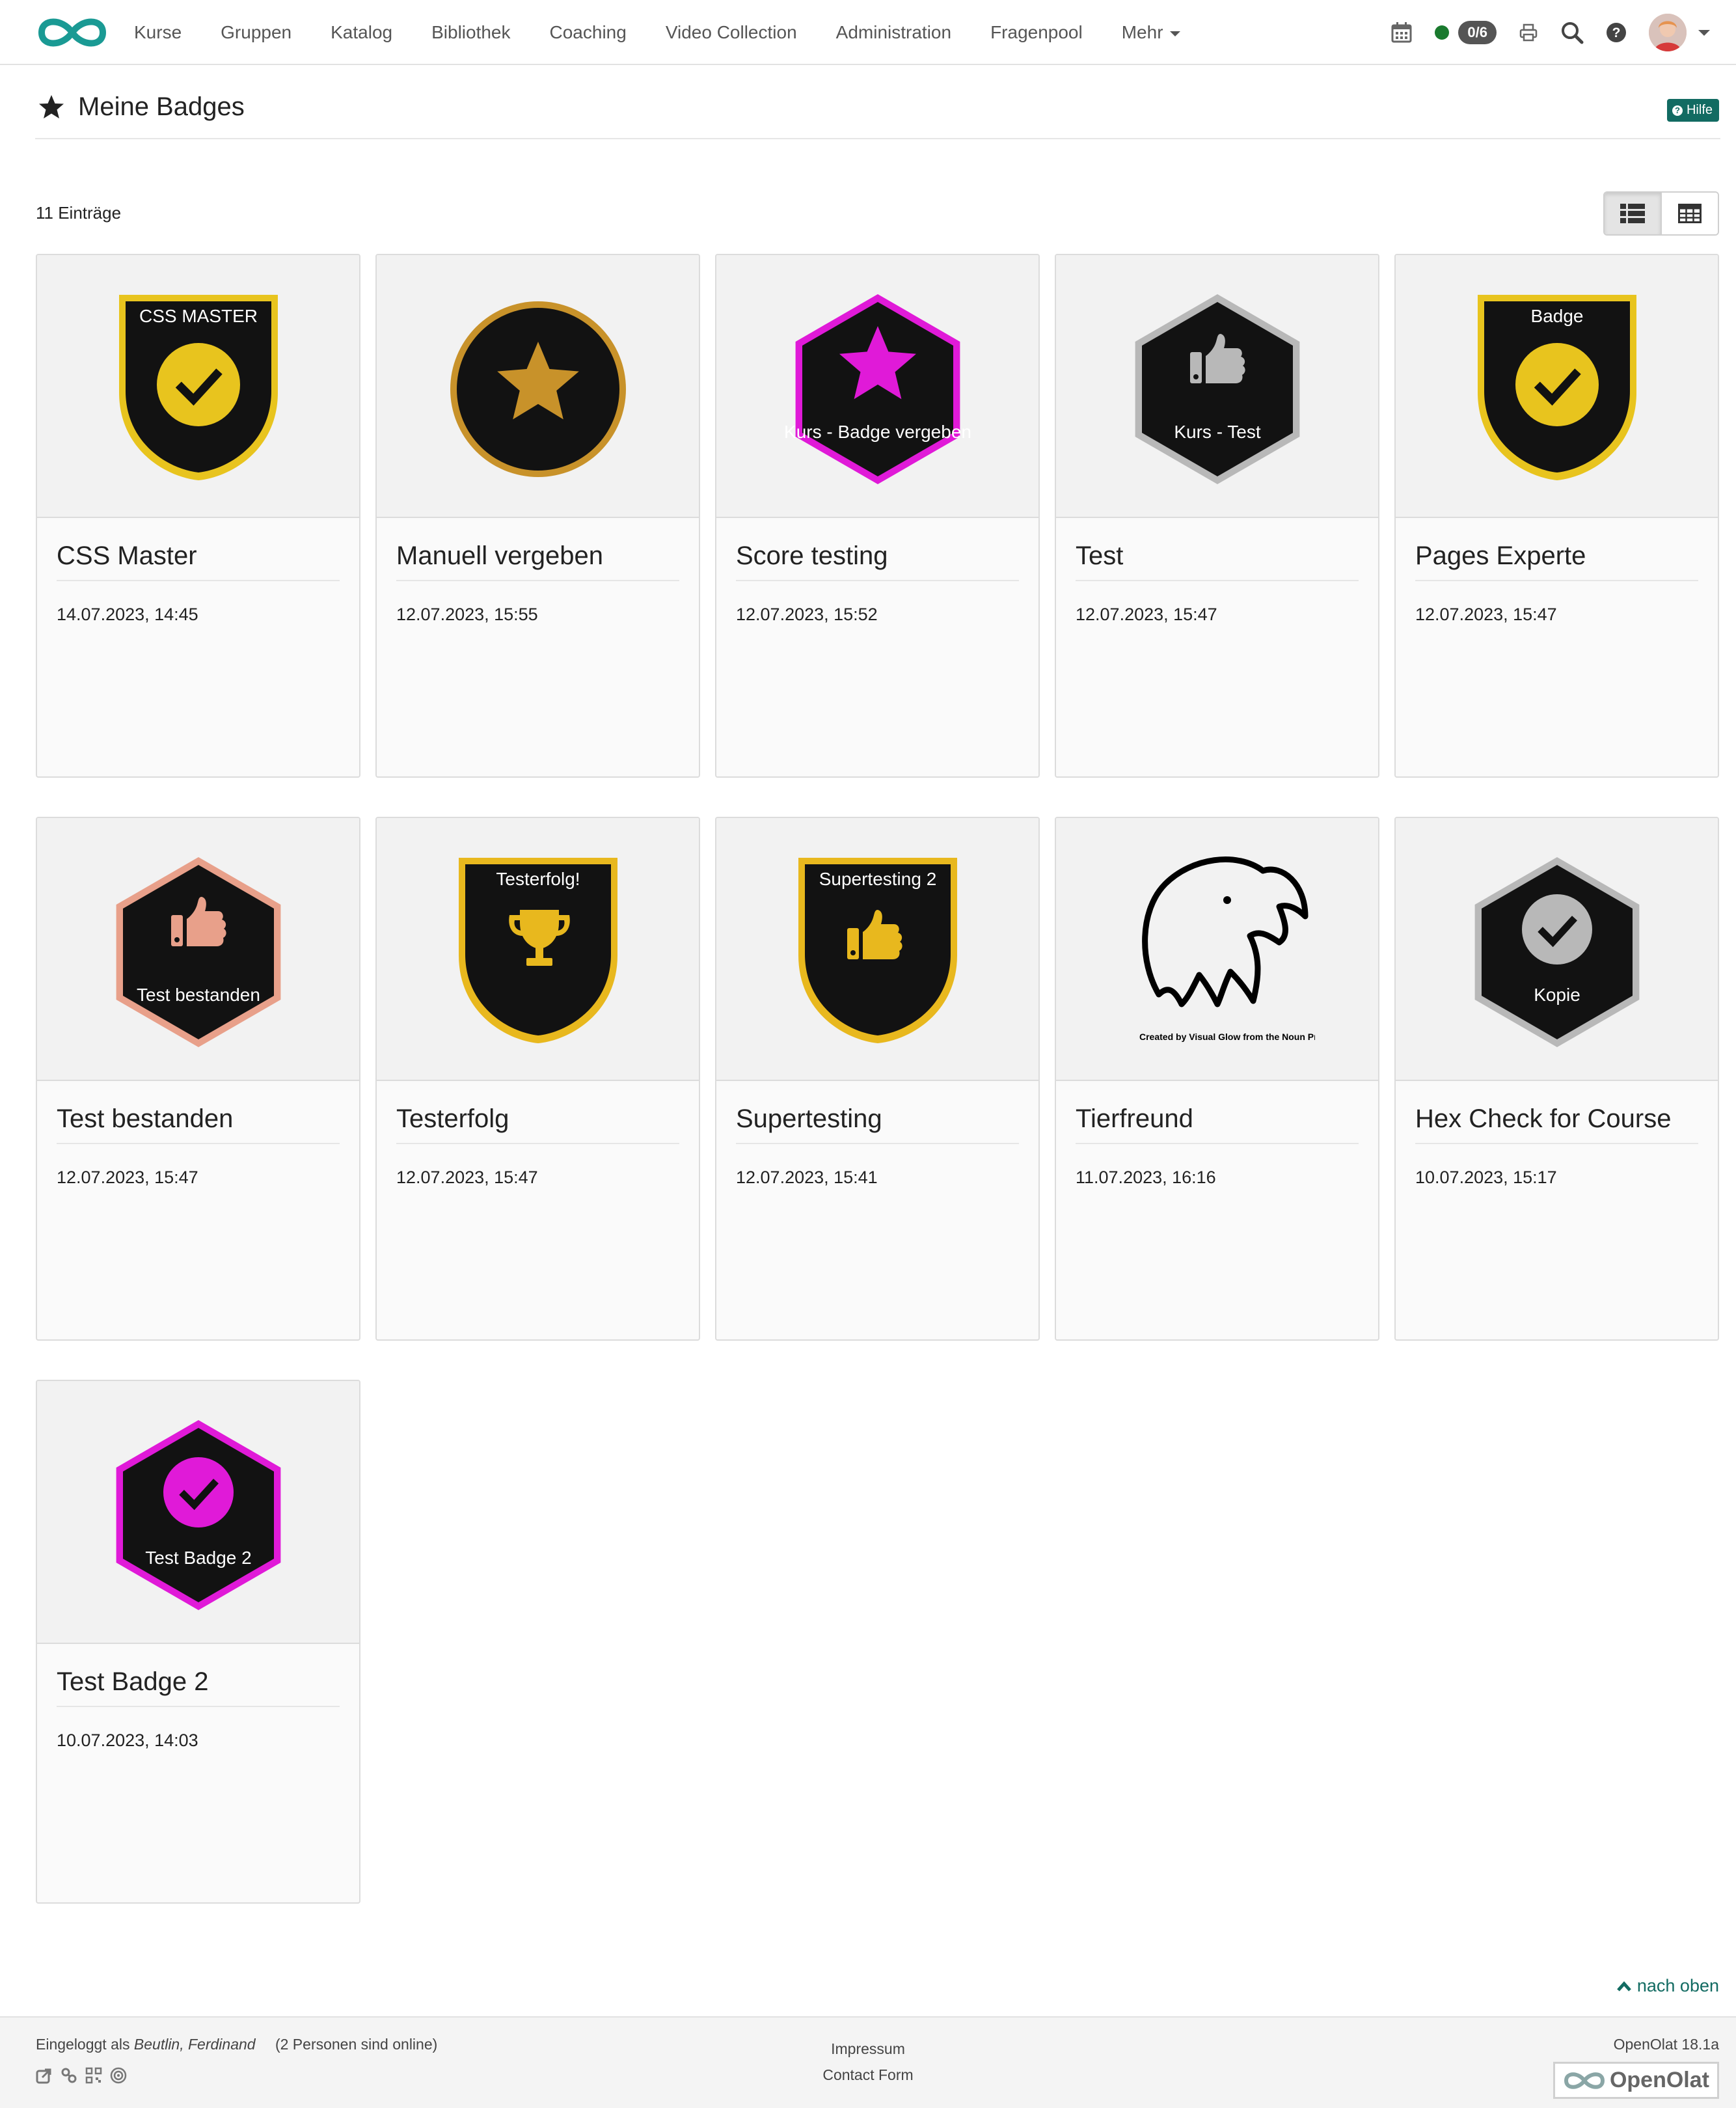 The image size is (1736, 2108). Describe the element at coordinates (72, 34) in the screenshot. I see `openolat-logo-icon` at that location.